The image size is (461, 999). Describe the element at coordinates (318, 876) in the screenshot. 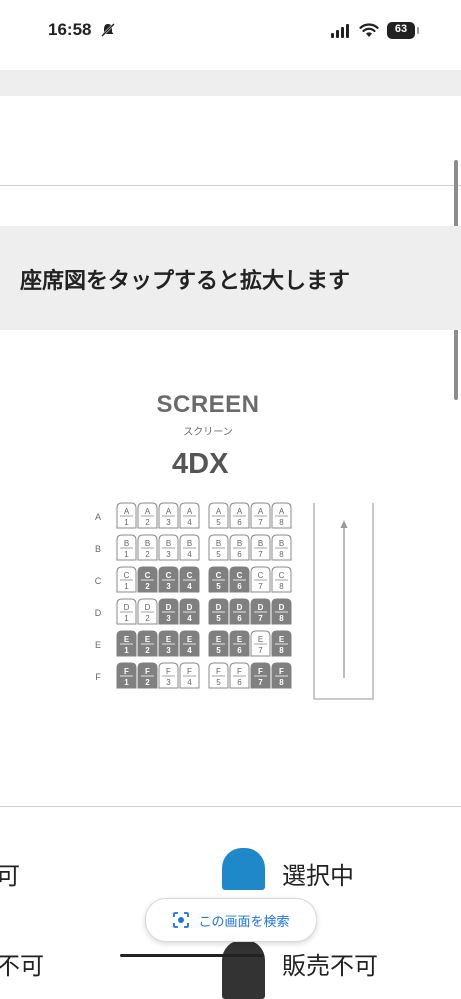

I see `legend-selected-label: 選択中` at that location.